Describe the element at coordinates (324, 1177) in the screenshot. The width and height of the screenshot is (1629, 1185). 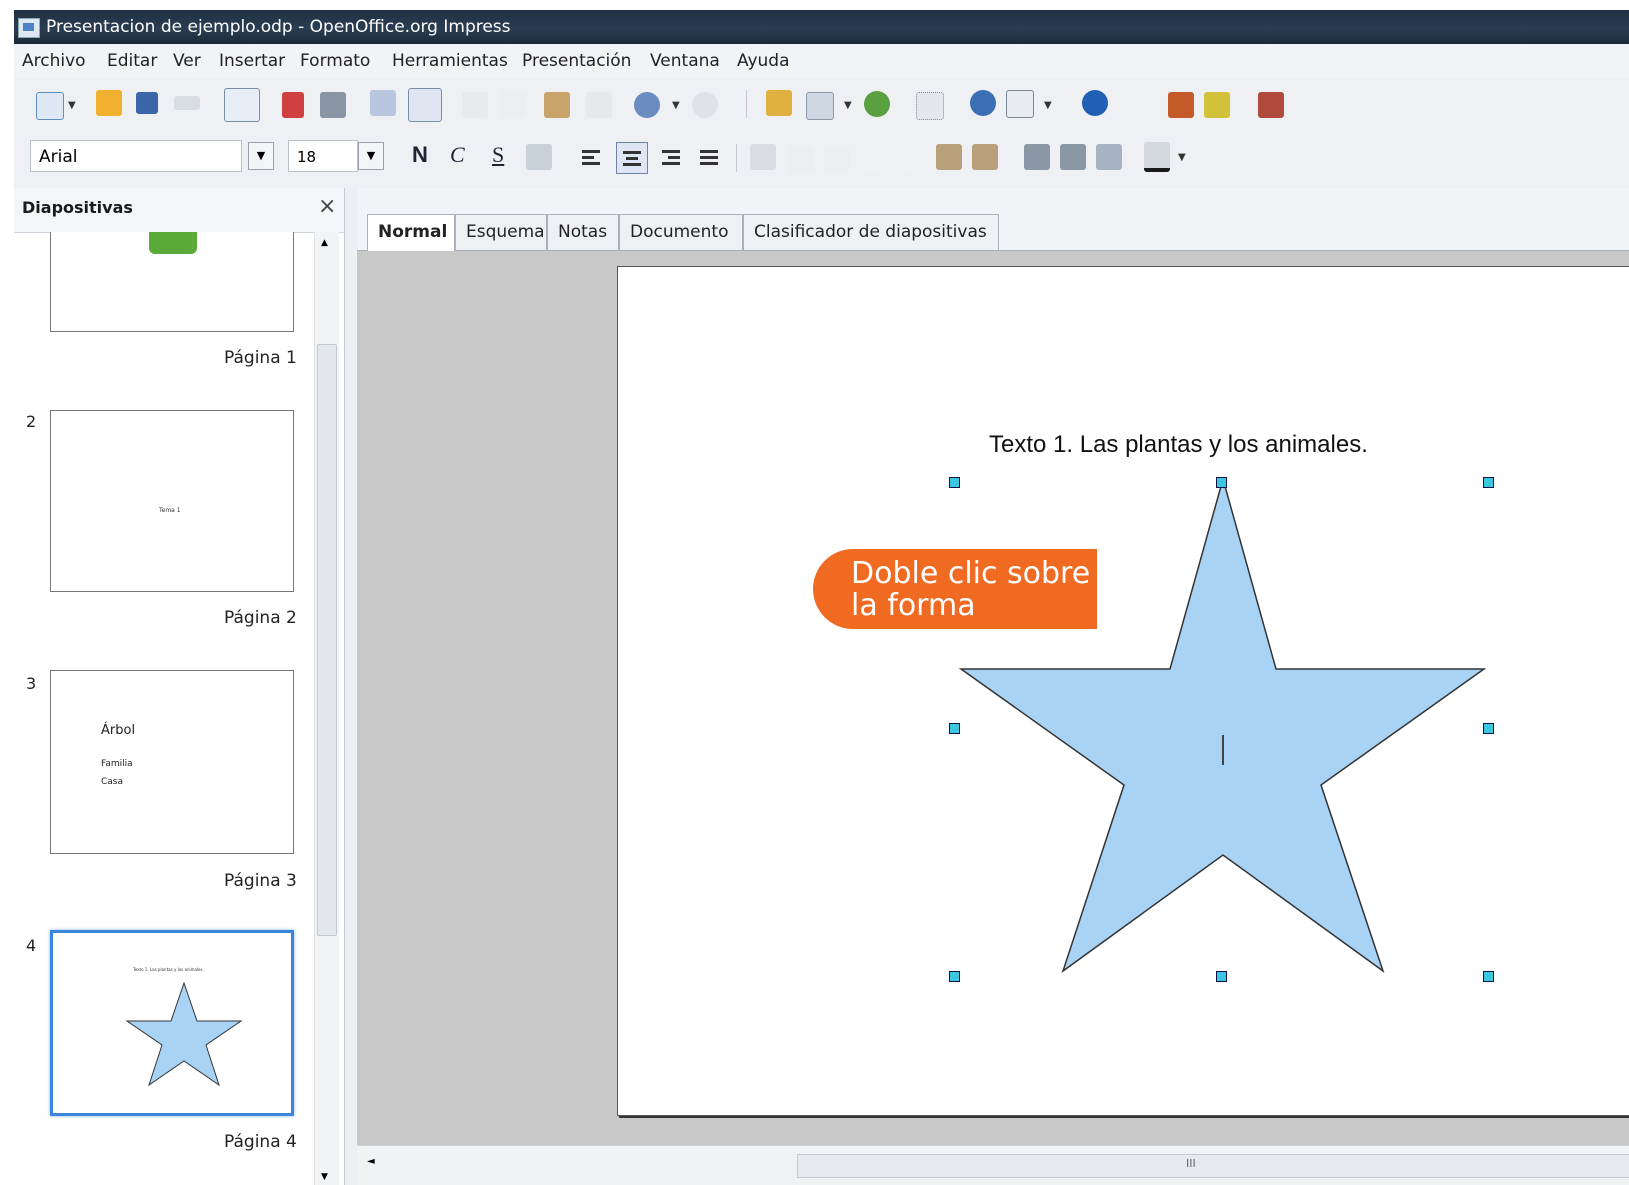
I see `scroll-down-icon: ▼` at that location.